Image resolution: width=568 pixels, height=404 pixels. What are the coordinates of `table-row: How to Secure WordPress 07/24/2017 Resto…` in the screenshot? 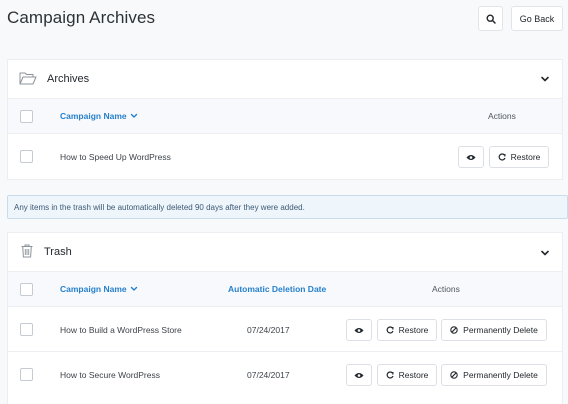 It's located at (285, 374).